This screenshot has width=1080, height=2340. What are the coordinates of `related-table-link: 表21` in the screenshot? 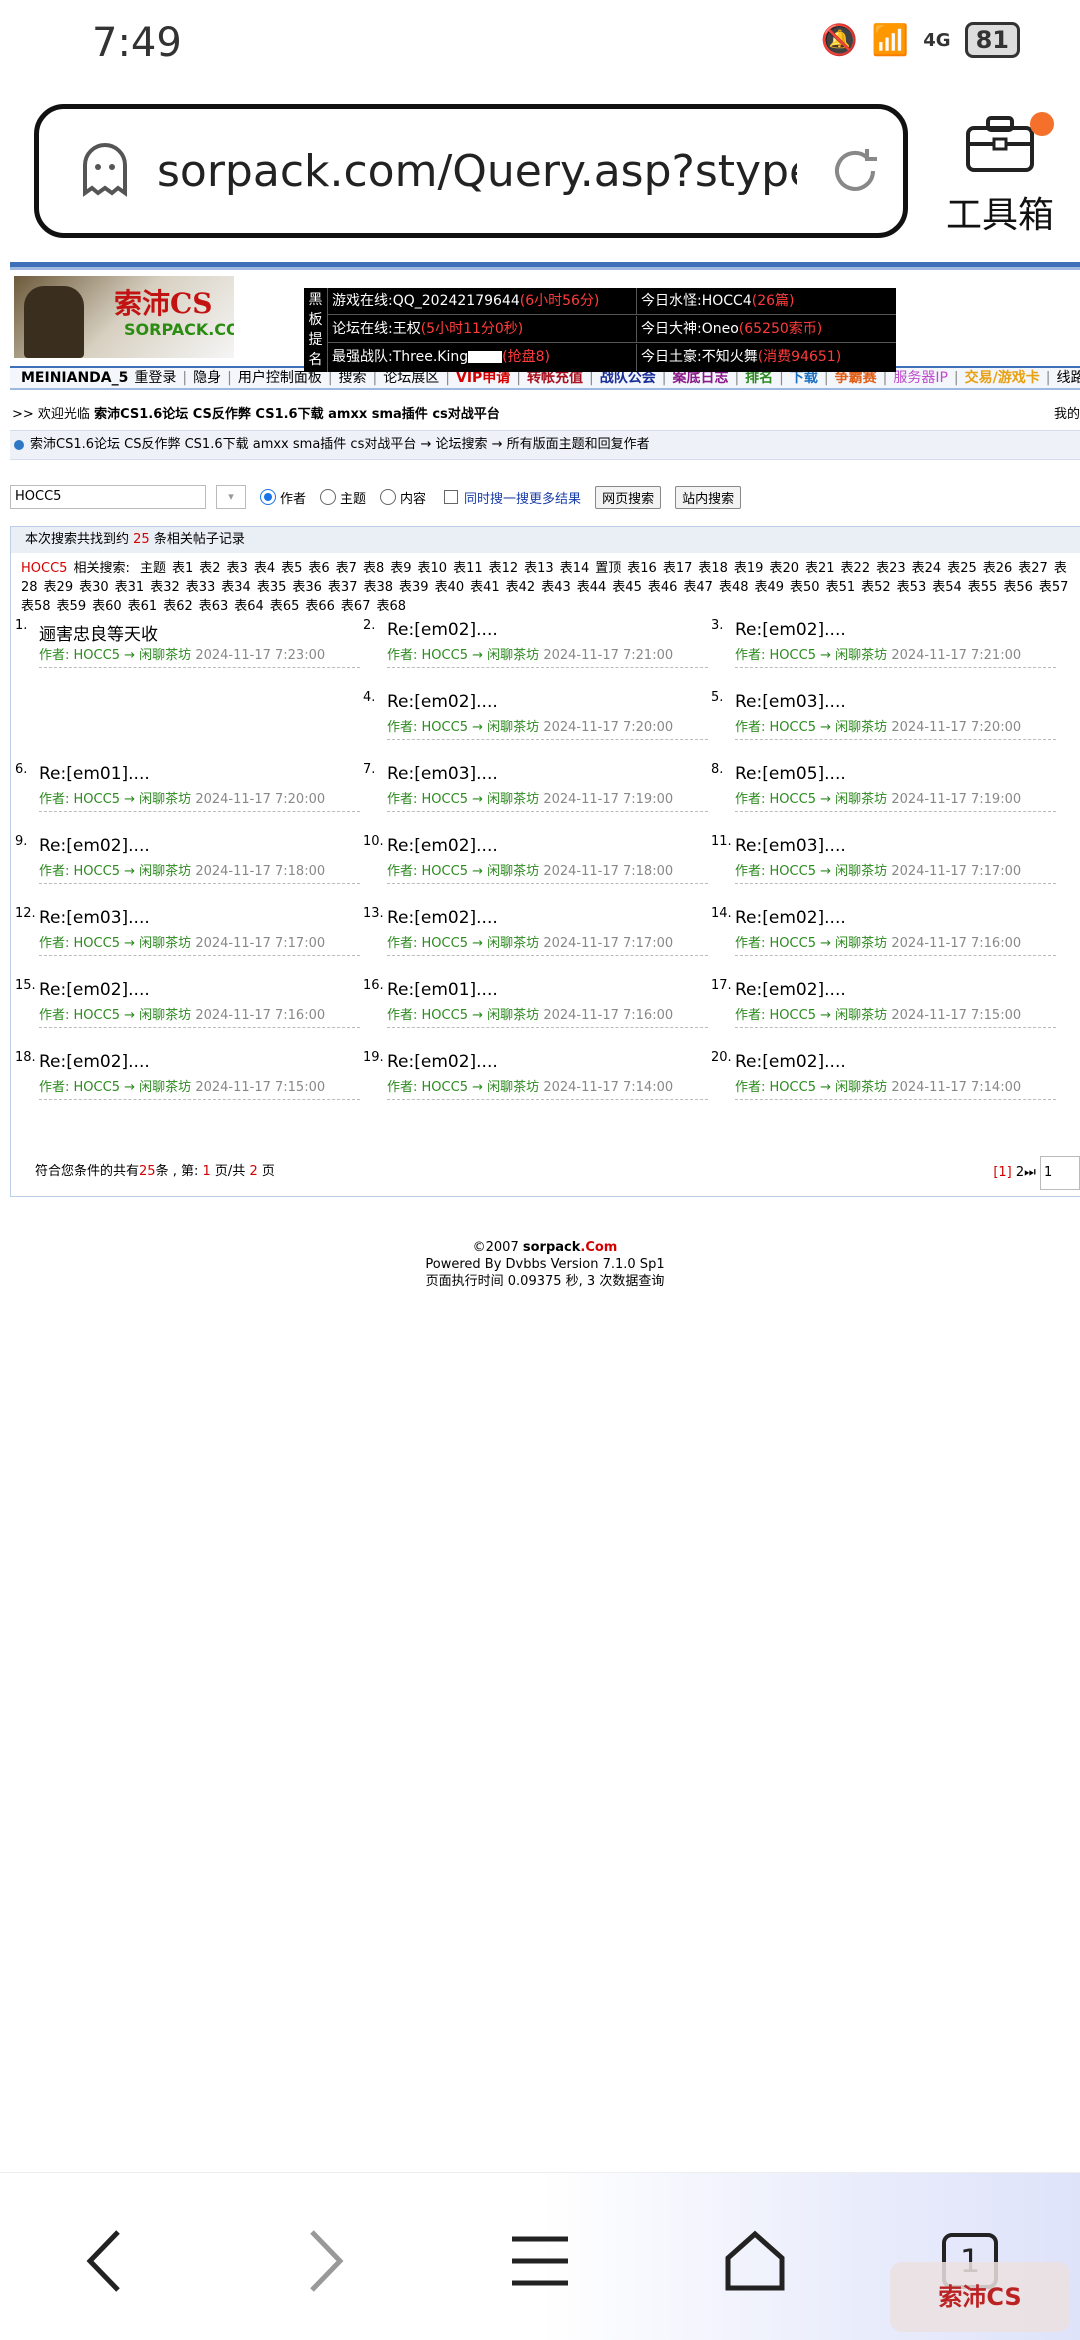 It's located at (820, 568).